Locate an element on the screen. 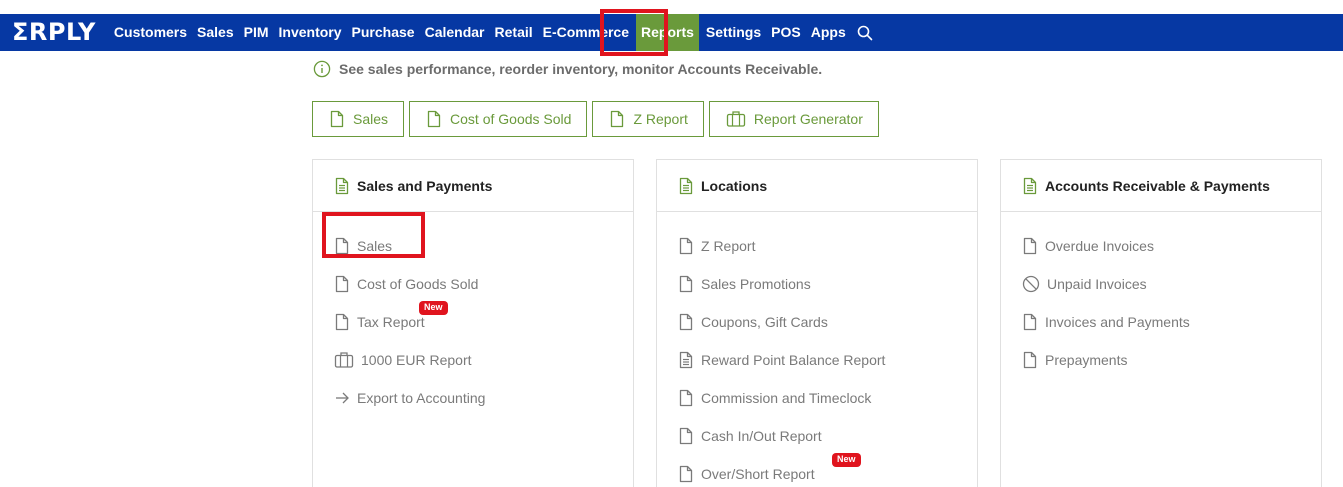 This screenshot has width=1343, height=487. report-link-sales: Sales is located at coordinates (473, 246).